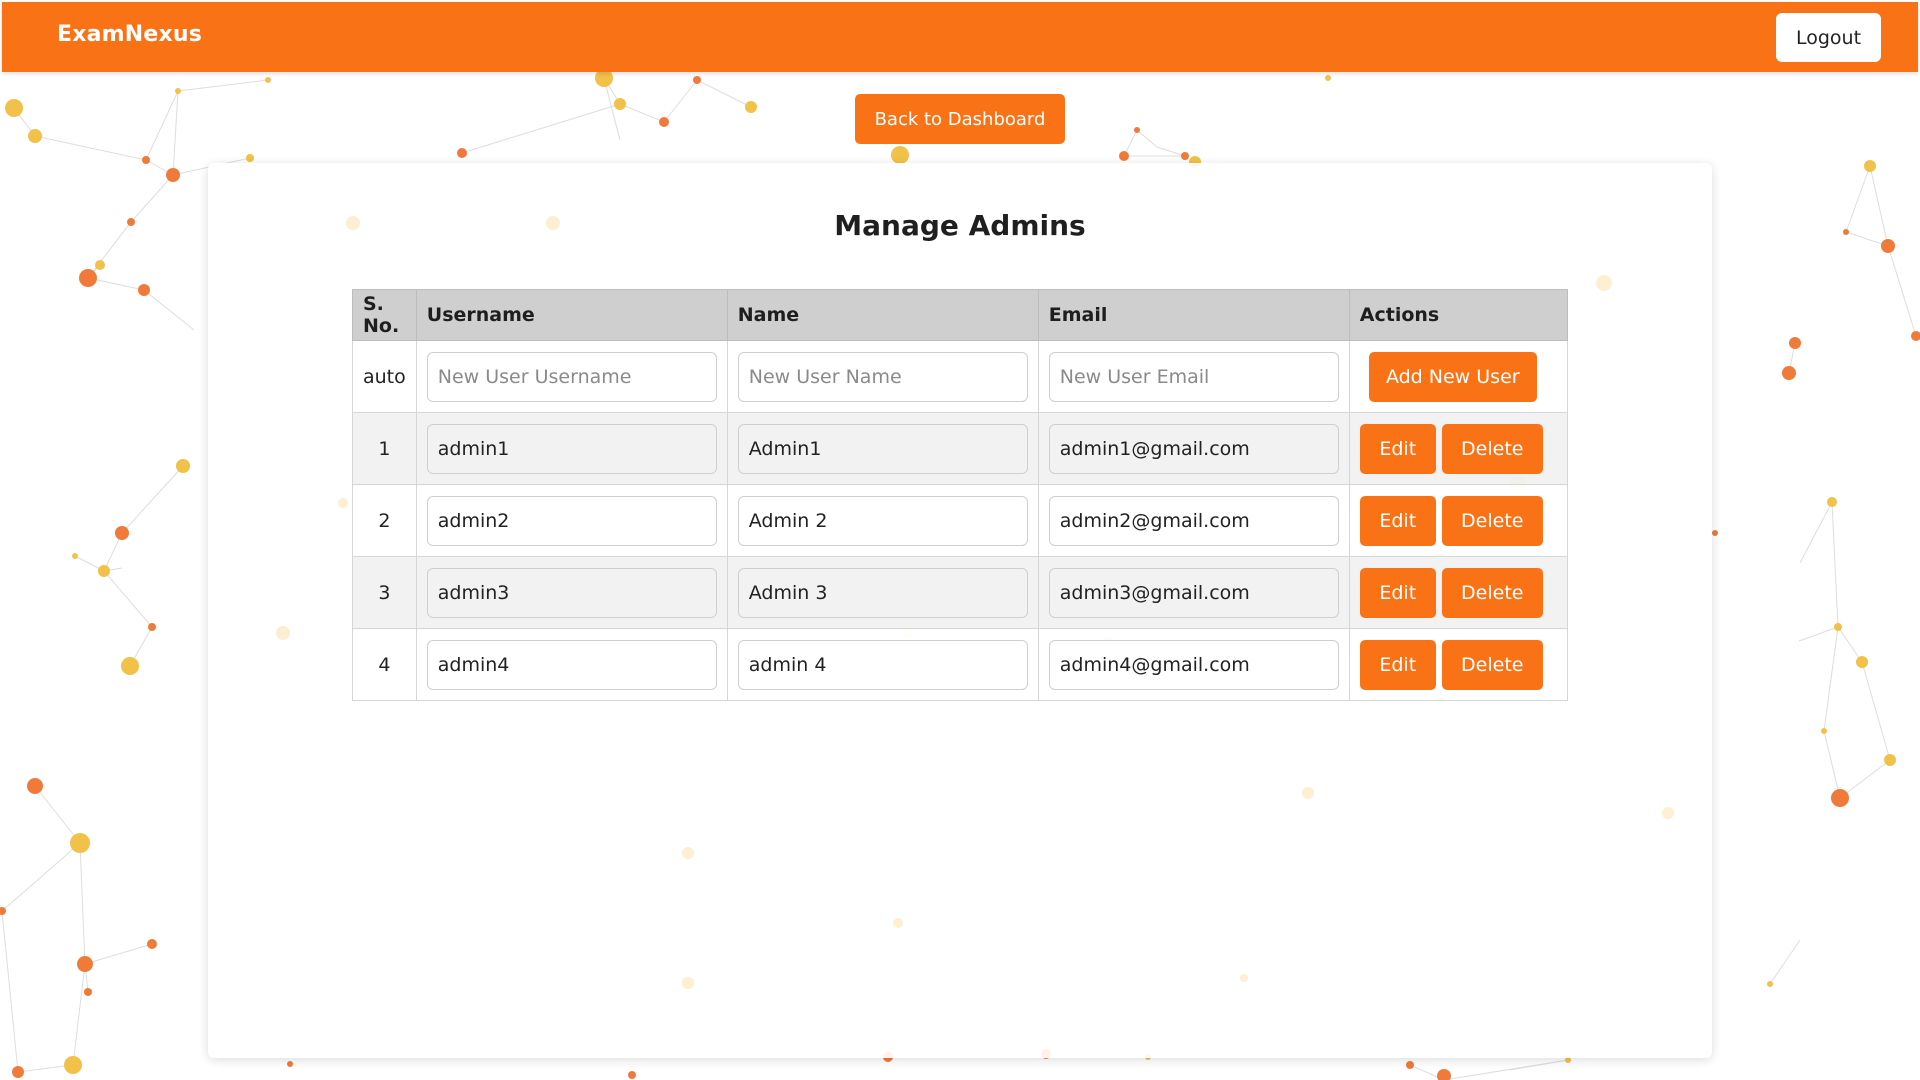 This screenshot has height=1080, width=1920. I want to click on table-header-row: S. No. Username Name Email Actions, so click(960, 315).